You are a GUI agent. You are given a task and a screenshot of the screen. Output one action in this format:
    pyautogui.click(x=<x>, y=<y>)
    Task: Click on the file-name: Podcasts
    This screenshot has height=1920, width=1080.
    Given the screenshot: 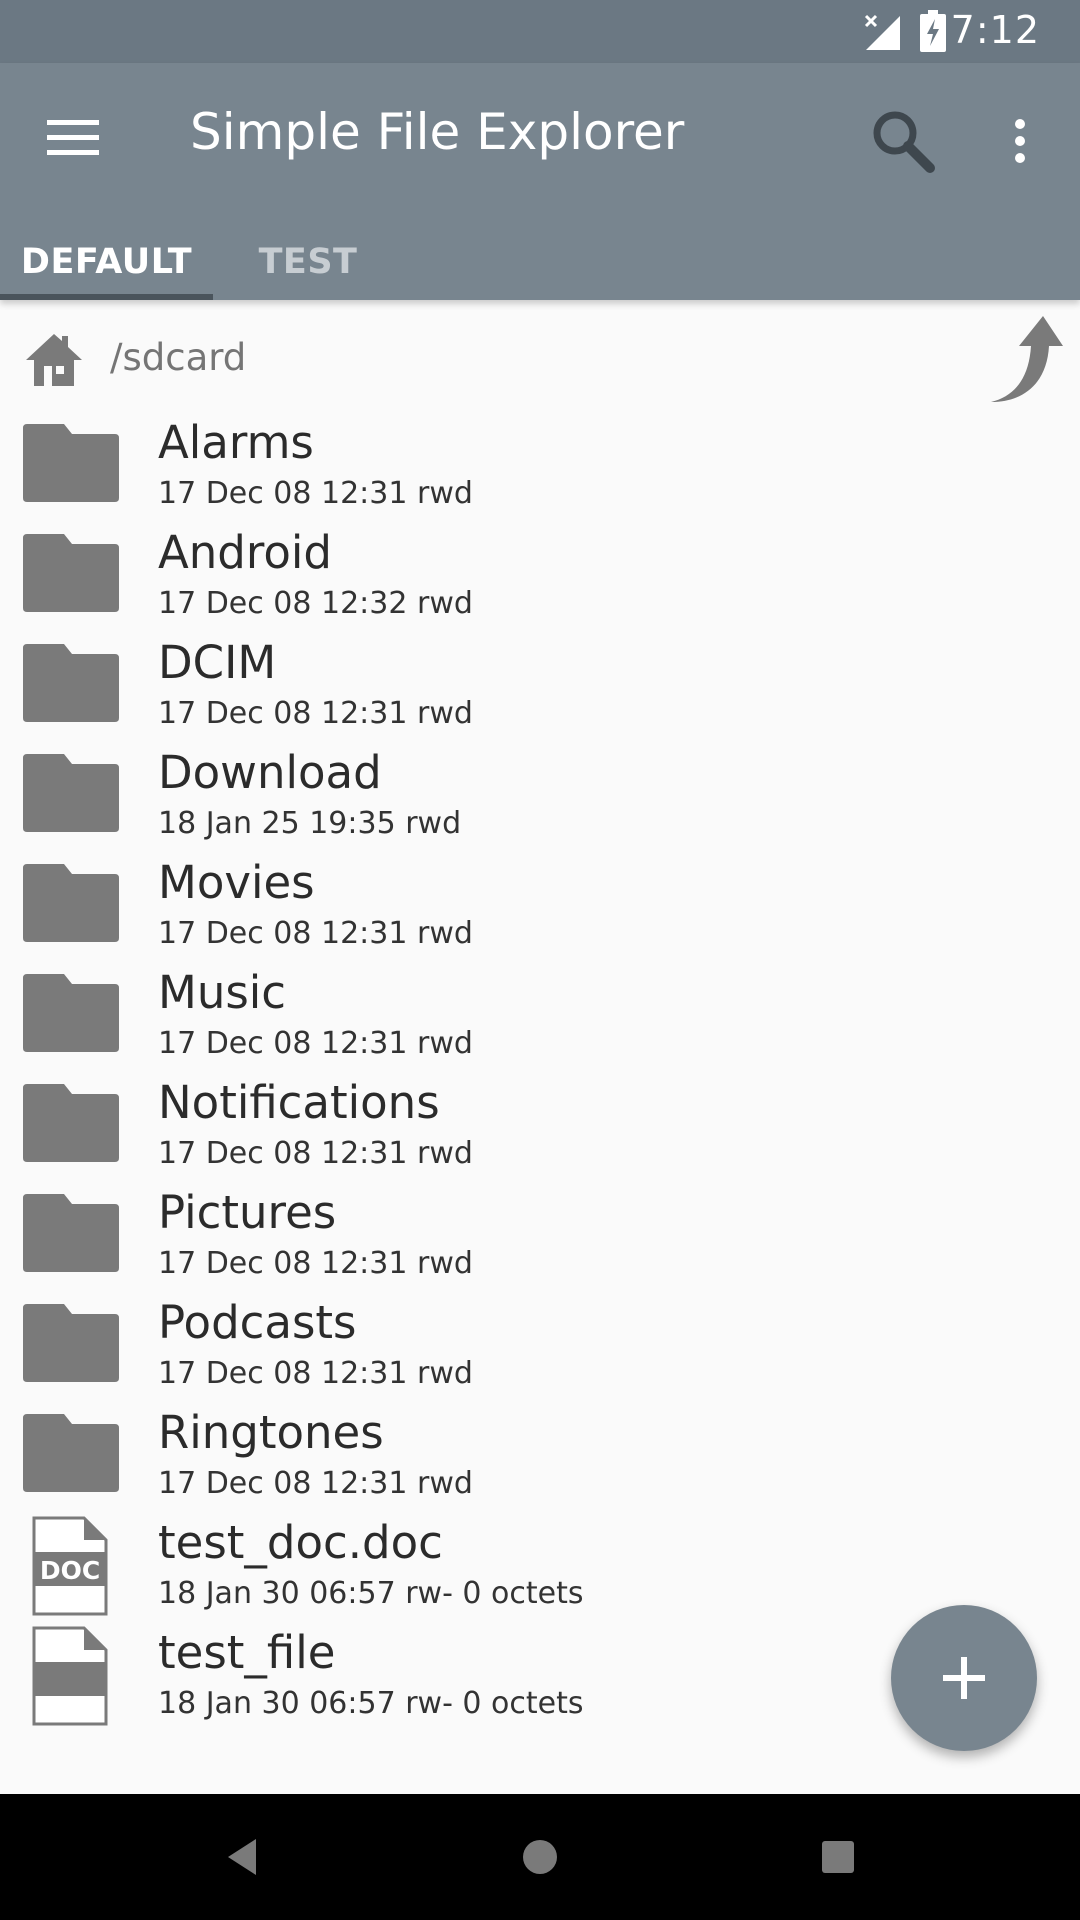 What is the action you would take?
    pyautogui.click(x=257, y=1322)
    